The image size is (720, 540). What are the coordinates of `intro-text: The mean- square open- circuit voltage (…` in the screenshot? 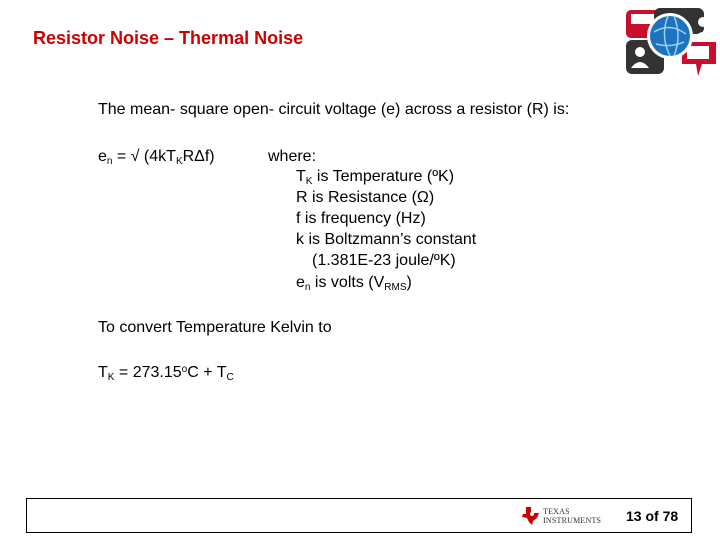 It's located at (334, 109).